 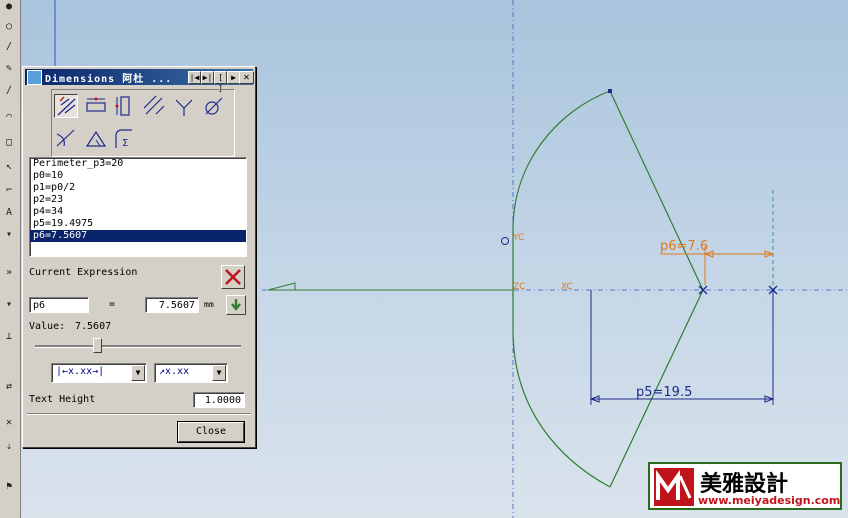 I want to click on delete-icon, so click(x=233, y=277).